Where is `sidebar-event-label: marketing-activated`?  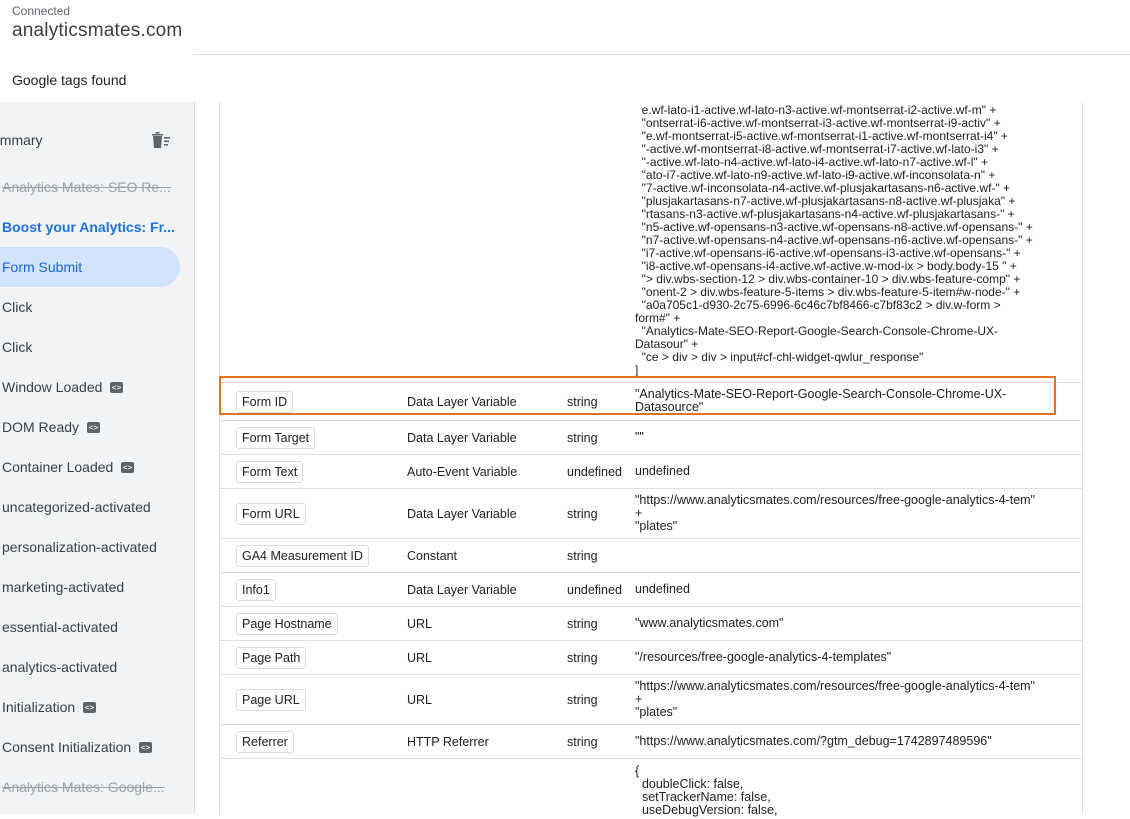 sidebar-event-label: marketing-activated is located at coordinates (63, 587).